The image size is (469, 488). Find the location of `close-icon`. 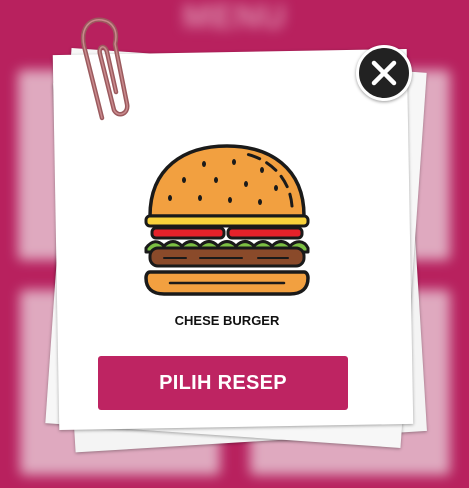

close-icon is located at coordinates (384, 73).